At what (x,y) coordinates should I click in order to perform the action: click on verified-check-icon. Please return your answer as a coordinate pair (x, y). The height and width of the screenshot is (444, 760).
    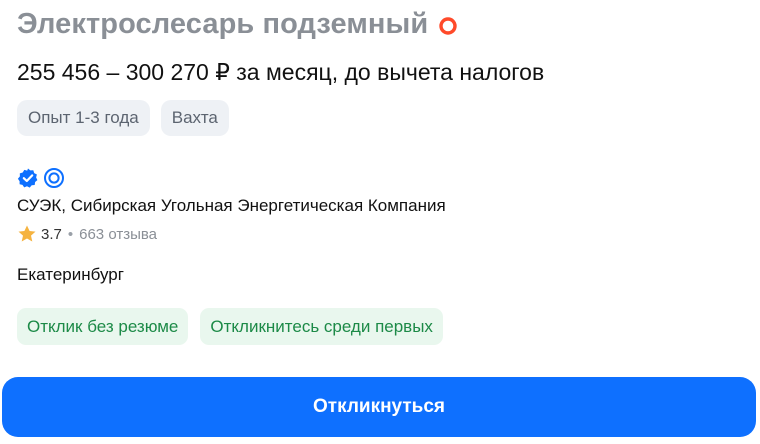
    Looking at the image, I should click on (28, 178).